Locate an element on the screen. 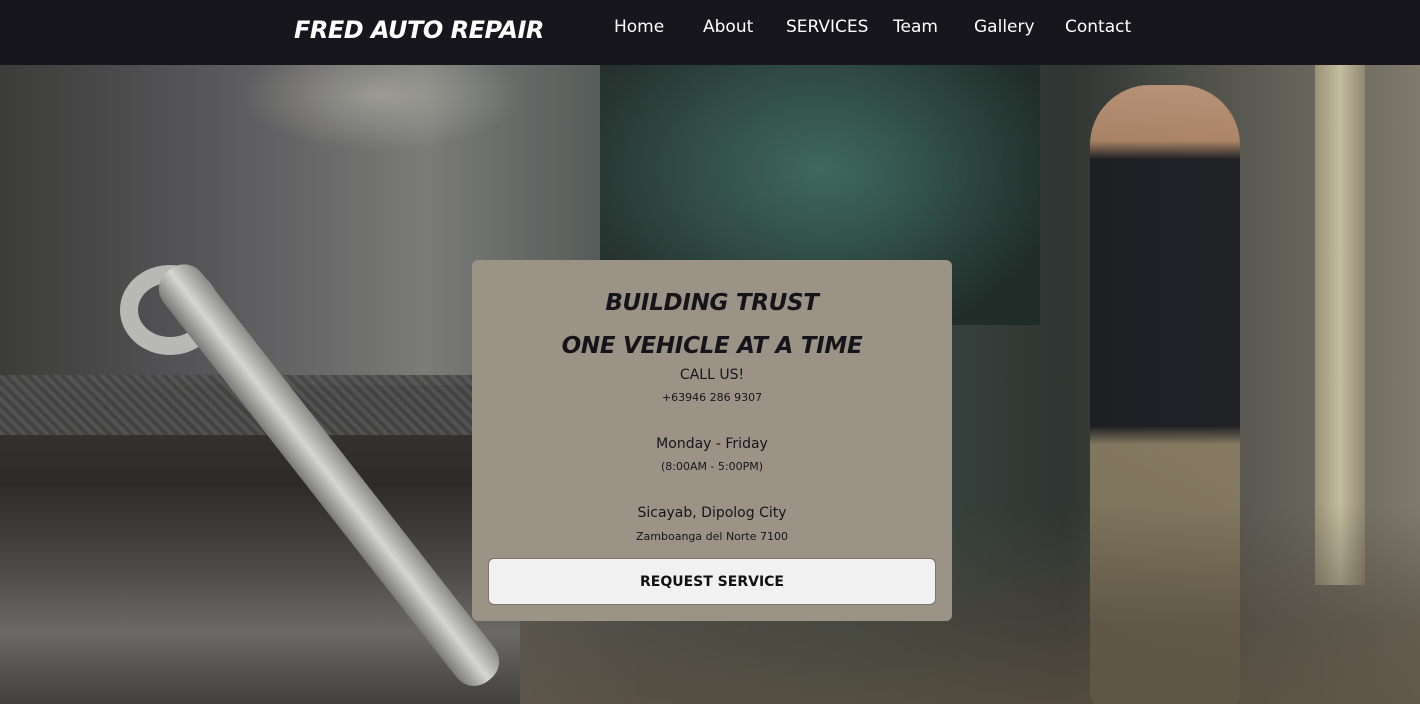 The width and height of the screenshot is (1420, 704). nav-link-contact: Contact is located at coordinates (1098, 27).